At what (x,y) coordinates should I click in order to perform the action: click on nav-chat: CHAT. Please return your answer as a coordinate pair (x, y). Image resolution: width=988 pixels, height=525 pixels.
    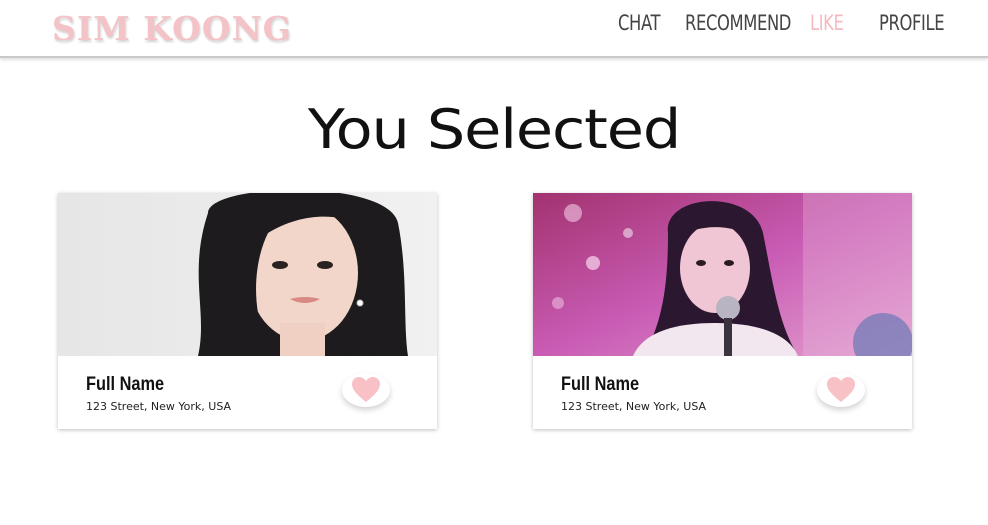
    Looking at the image, I should click on (639, 23).